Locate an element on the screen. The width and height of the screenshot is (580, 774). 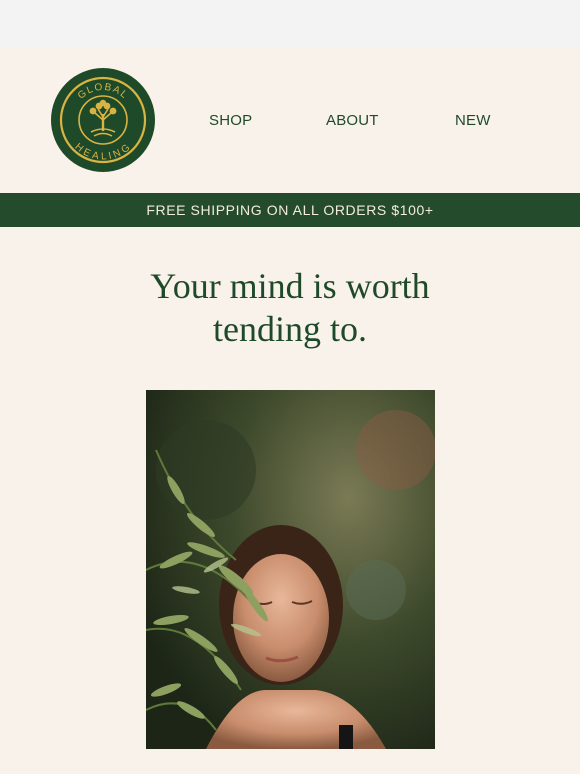
nav-new: NEW is located at coordinates (473, 120).